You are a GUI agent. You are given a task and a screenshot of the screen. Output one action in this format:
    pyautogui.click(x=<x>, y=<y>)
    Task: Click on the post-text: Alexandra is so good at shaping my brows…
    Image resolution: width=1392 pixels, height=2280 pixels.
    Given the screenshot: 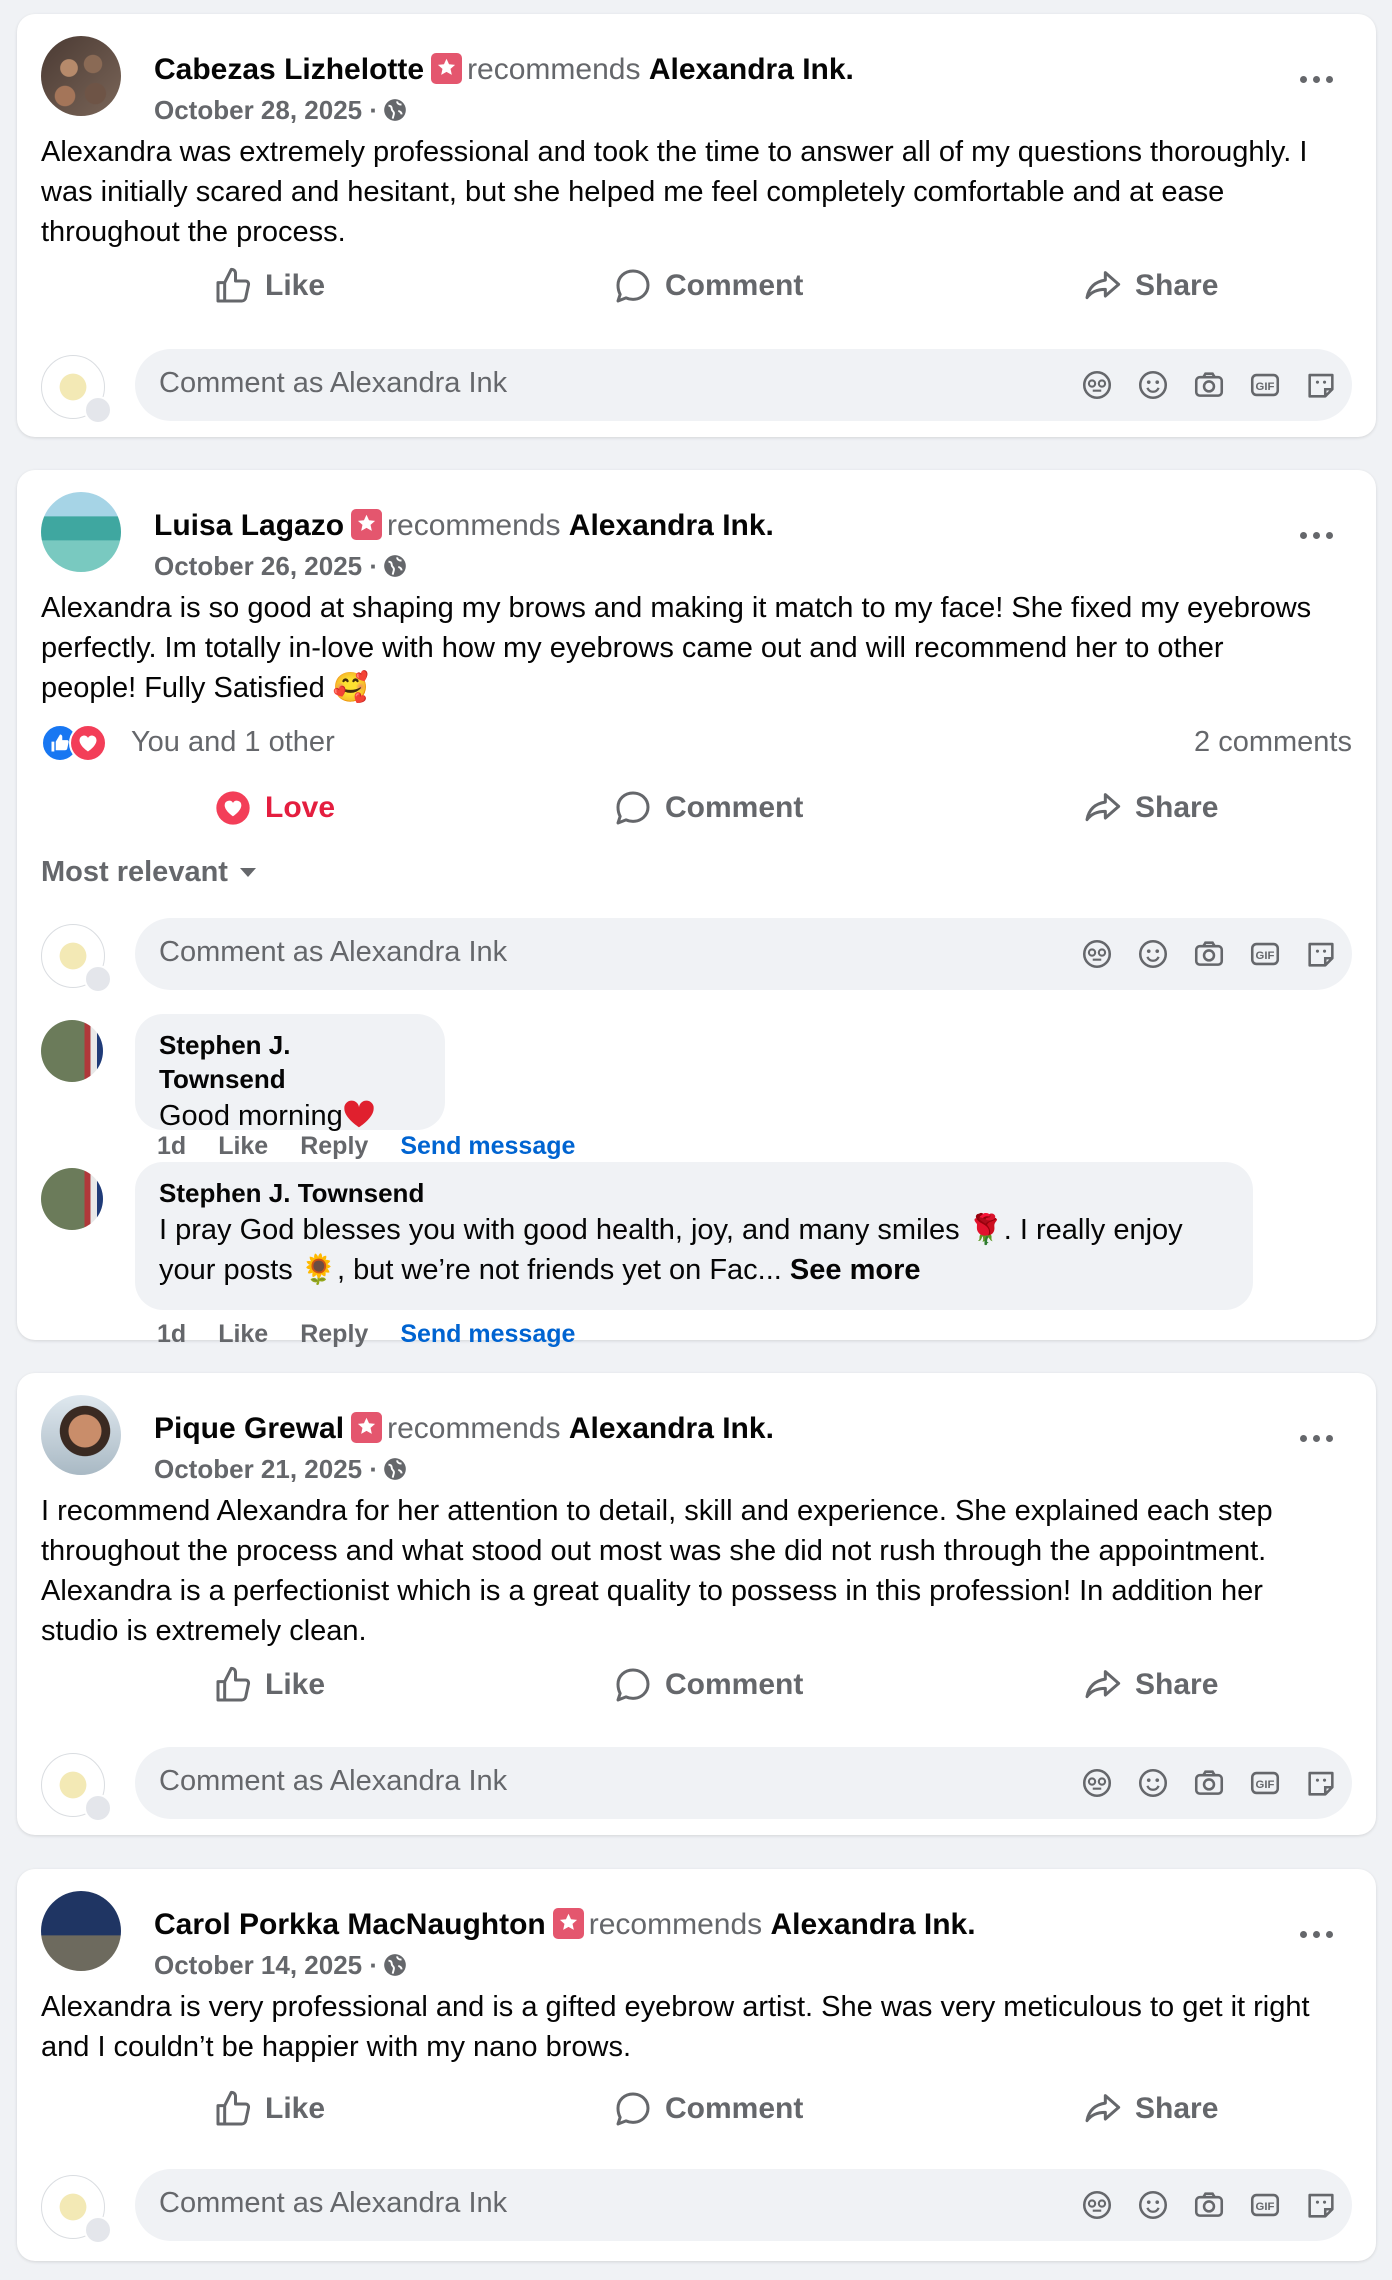 What is the action you would take?
    pyautogui.click(x=676, y=648)
    